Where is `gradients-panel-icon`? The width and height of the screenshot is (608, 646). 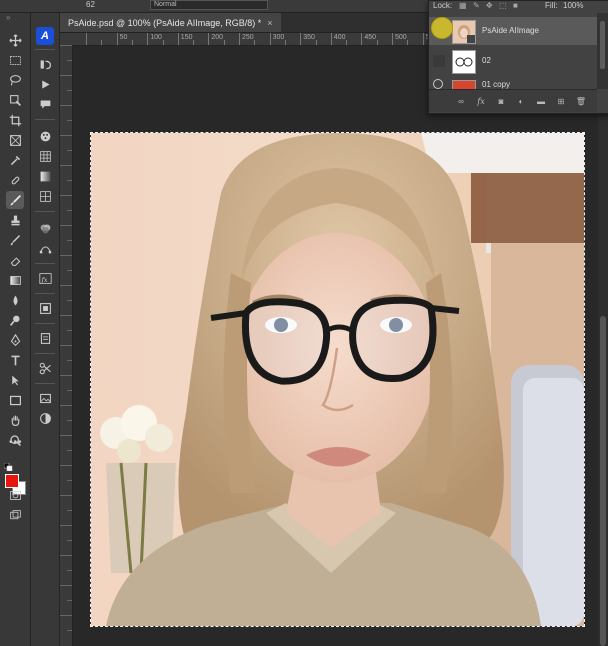
gradients-panel-icon is located at coordinates (45, 176).